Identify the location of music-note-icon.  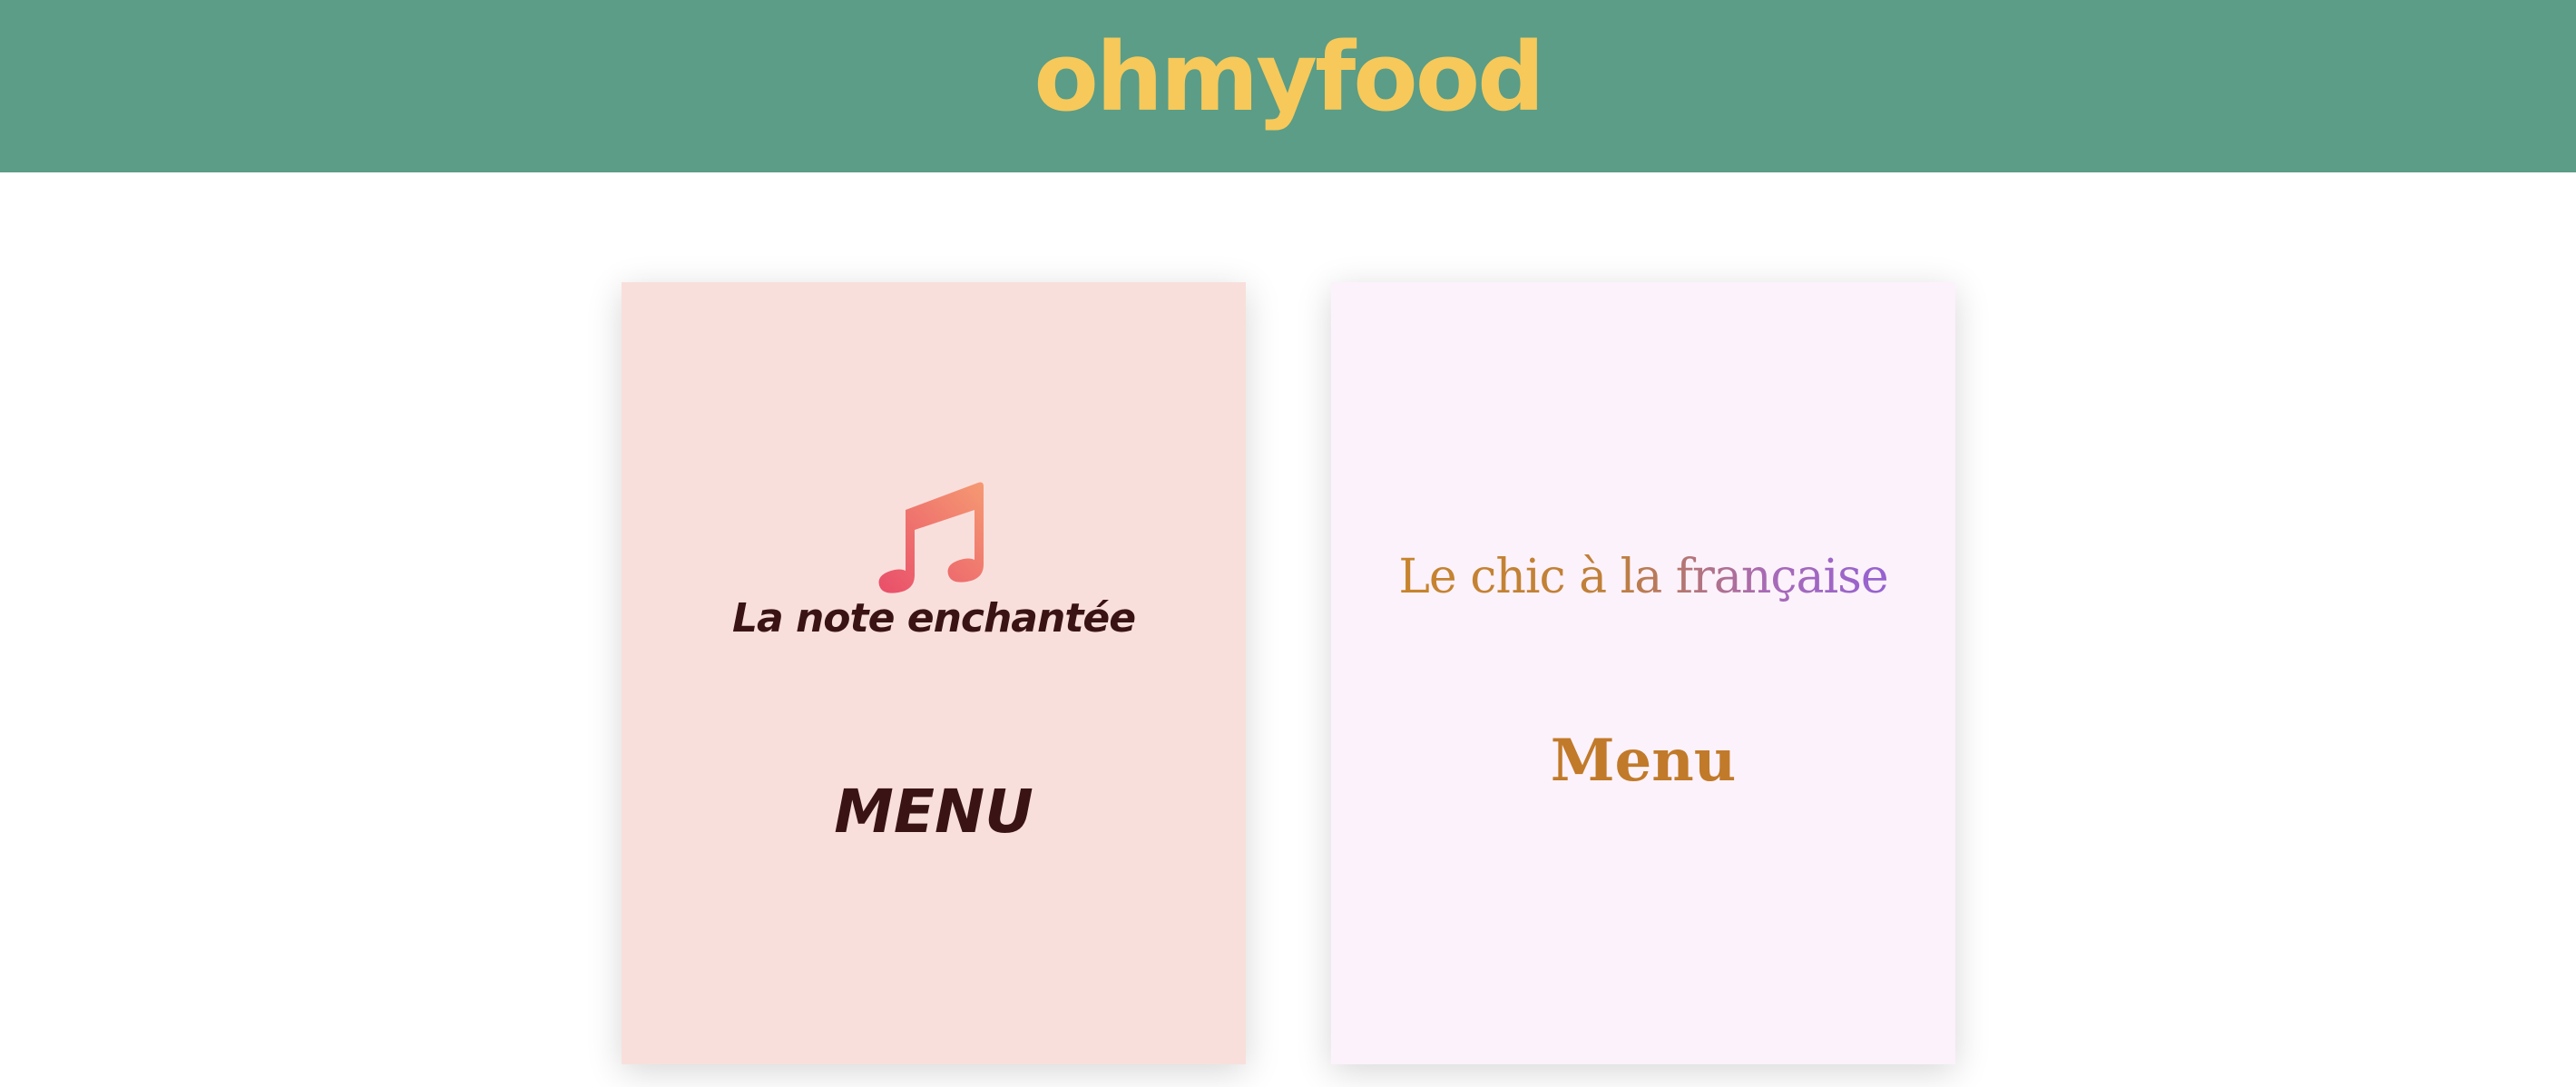
(931, 538).